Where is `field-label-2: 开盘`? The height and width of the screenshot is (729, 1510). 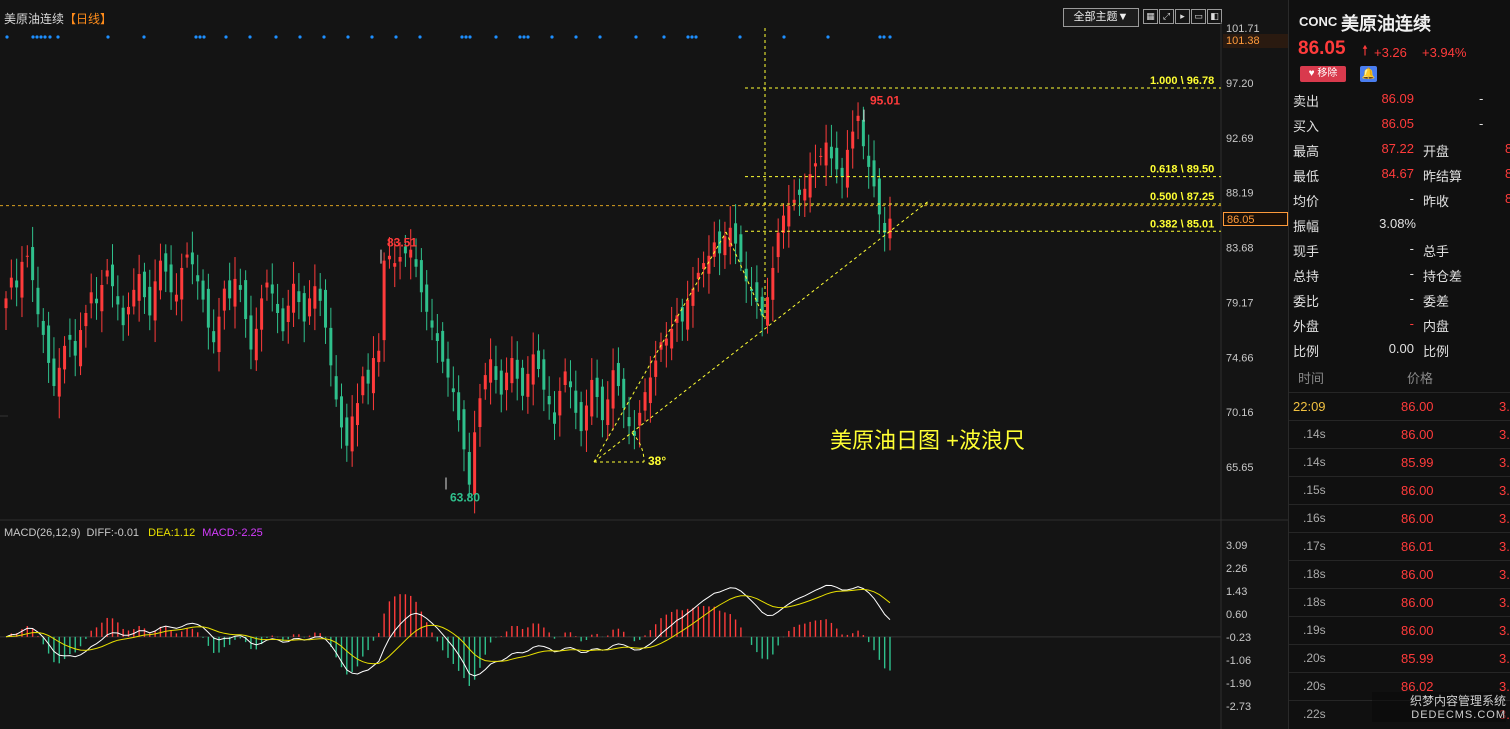 field-label-2: 开盘 is located at coordinates (1436, 151).